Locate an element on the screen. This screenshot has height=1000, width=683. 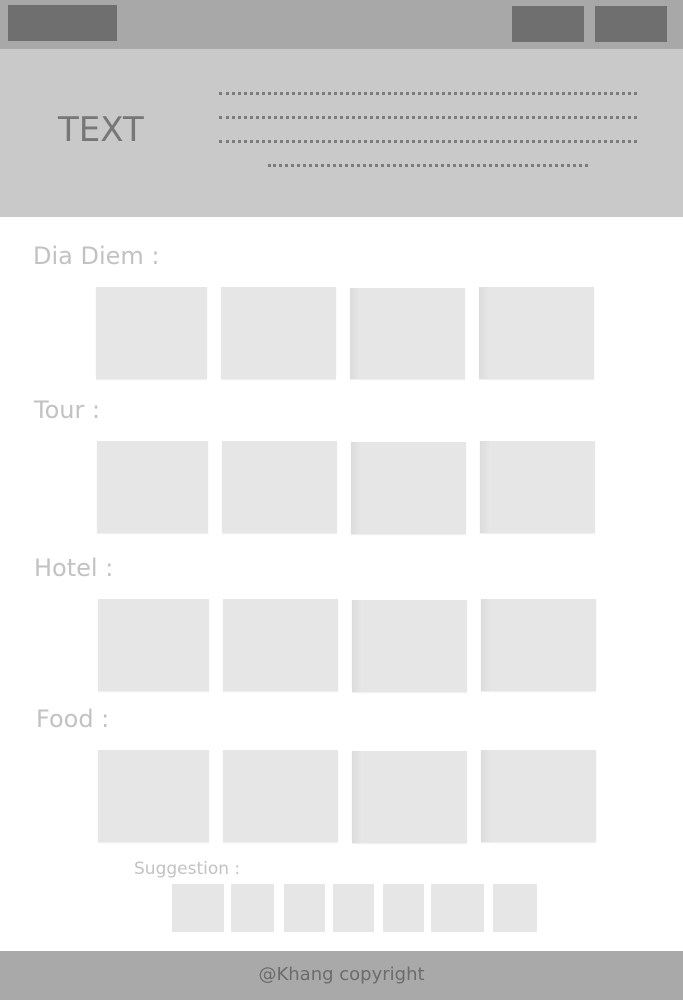
section-label-dia-diem: Dia Diem : is located at coordinates (96, 256).